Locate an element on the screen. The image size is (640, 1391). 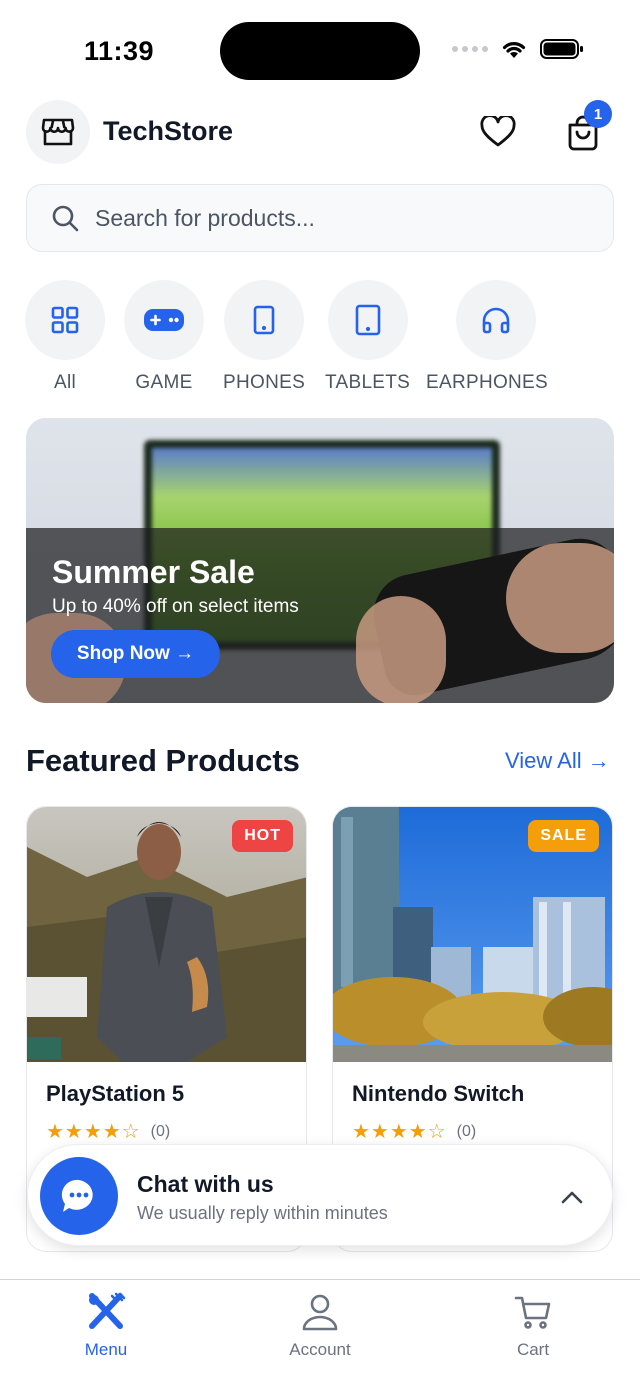
chat-subtitle: We usually reply within minutes is located at coordinates (262, 1213).